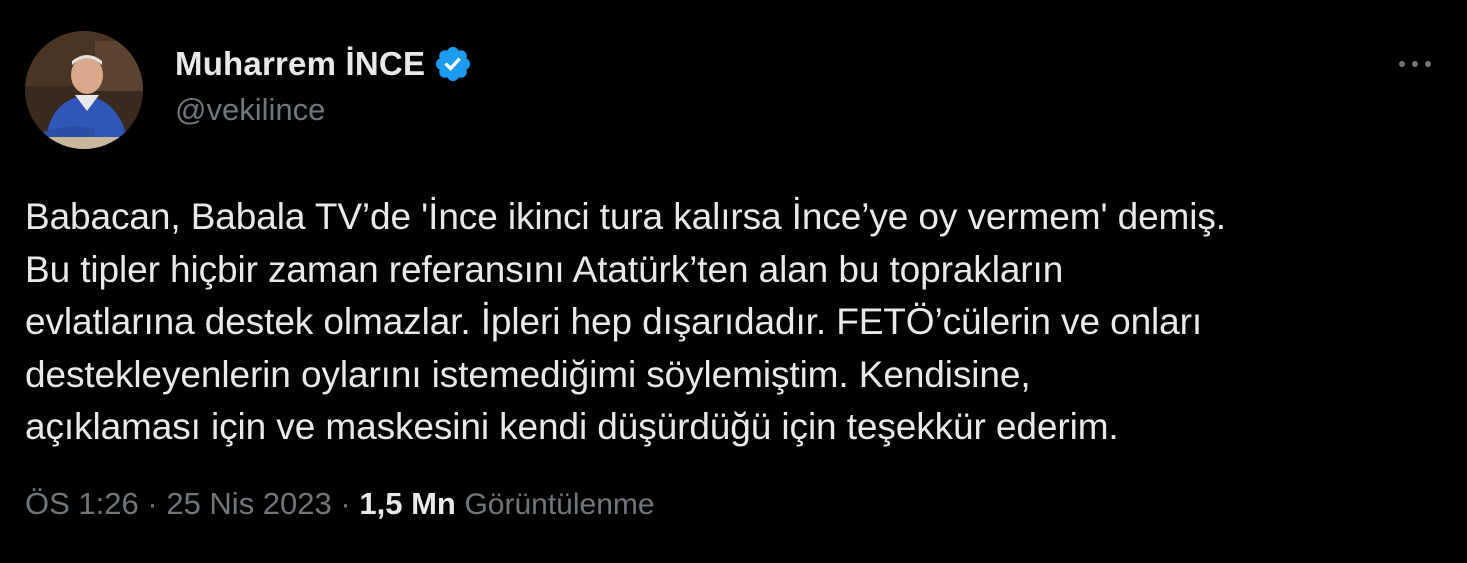  What do you see at coordinates (300, 64) in the screenshot?
I see `author-display-name: Muharrem İNCE` at bounding box center [300, 64].